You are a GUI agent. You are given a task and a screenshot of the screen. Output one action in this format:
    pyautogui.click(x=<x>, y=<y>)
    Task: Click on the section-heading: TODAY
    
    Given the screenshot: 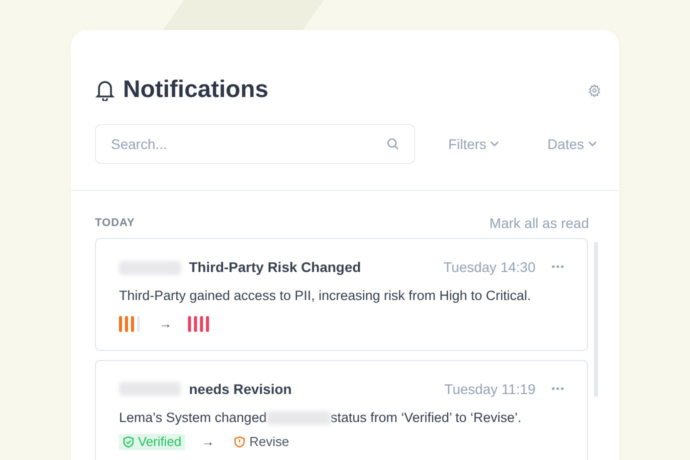 What is the action you would take?
    pyautogui.click(x=115, y=224)
    